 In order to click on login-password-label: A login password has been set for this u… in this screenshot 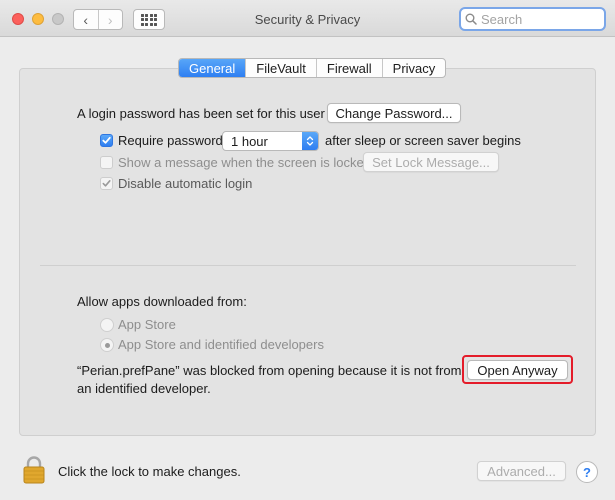, I will do `click(201, 113)`.